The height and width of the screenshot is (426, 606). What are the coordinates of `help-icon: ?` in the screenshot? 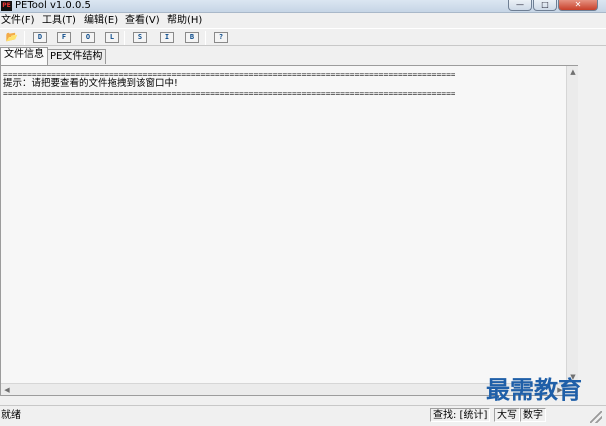 It's located at (221, 37).